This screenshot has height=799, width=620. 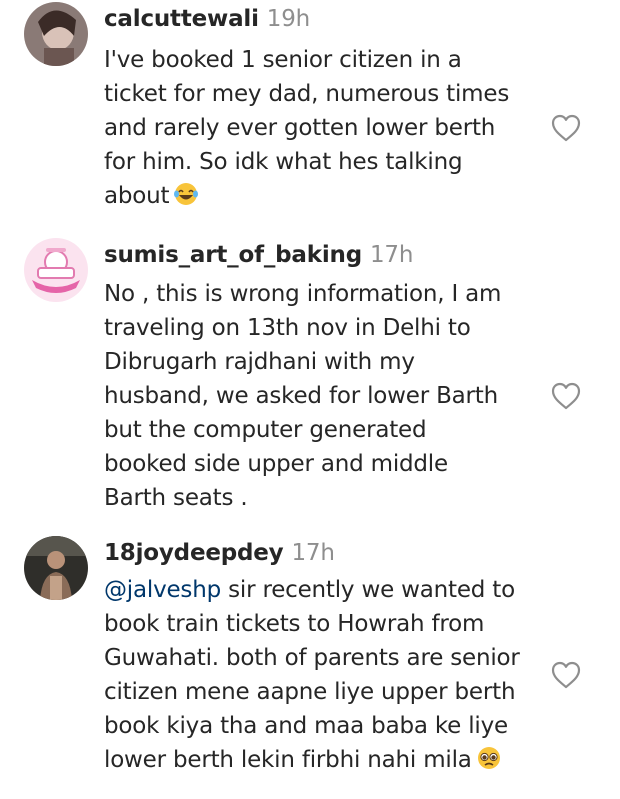 I want to click on comment-line: book kiya tha and maa baba ke liye, so click(x=306, y=726).